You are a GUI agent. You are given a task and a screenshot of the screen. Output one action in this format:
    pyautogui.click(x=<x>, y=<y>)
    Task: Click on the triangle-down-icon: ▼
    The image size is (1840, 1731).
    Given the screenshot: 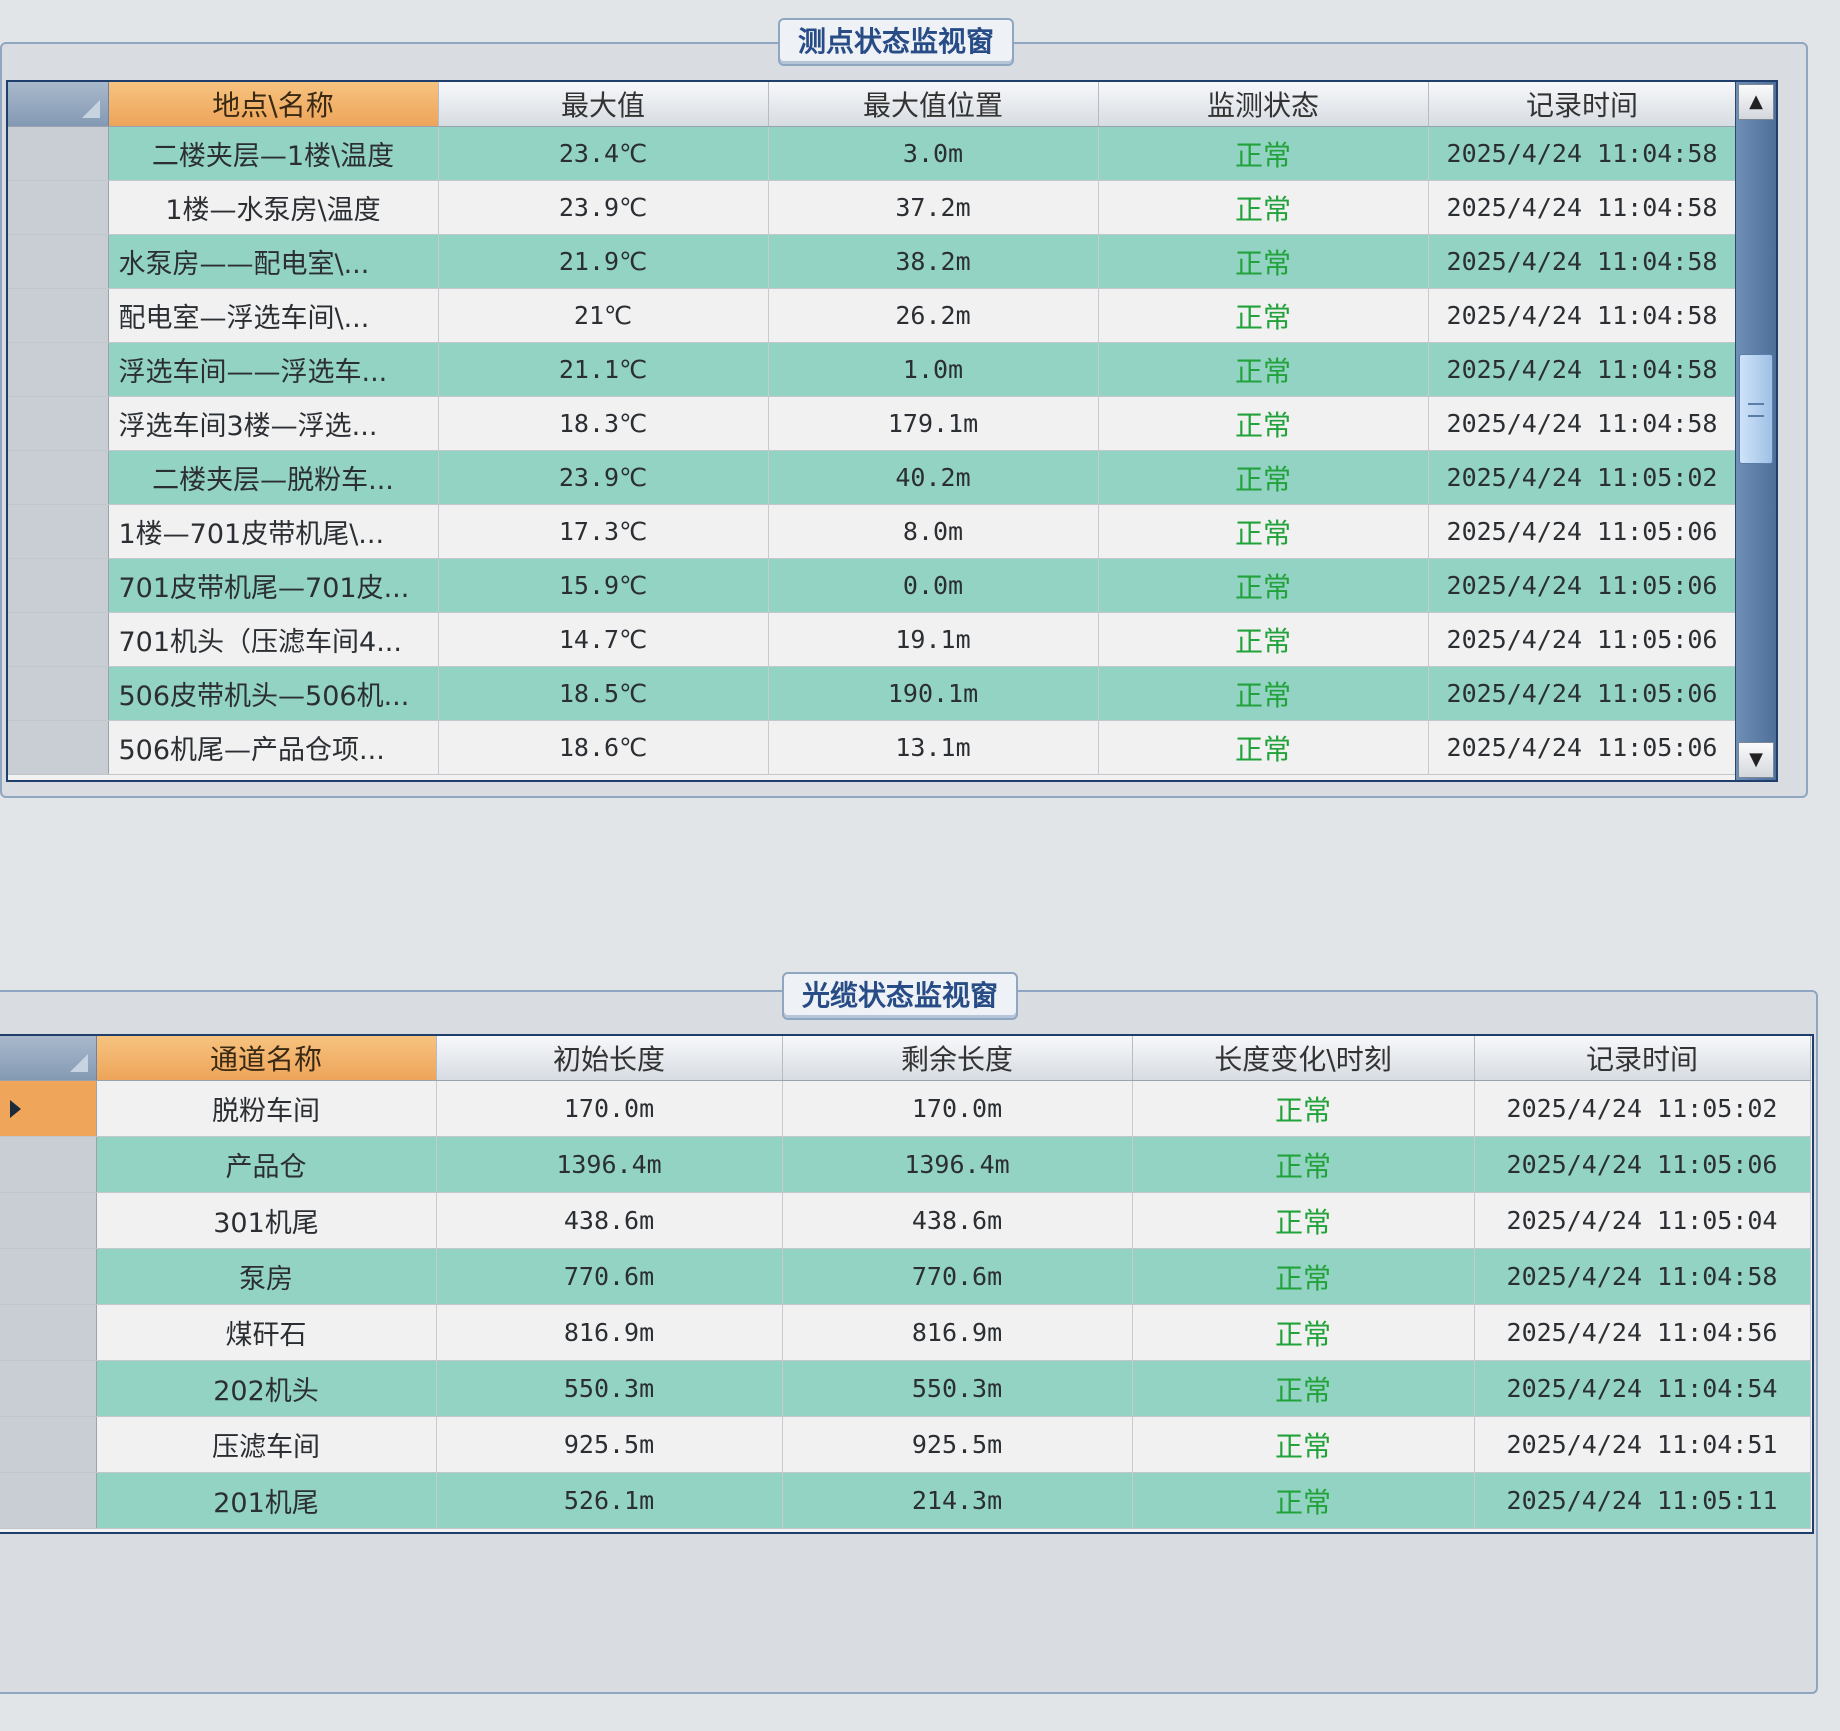 What is the action you would take?
    pyautogui.click(x=1756, y=759)
    